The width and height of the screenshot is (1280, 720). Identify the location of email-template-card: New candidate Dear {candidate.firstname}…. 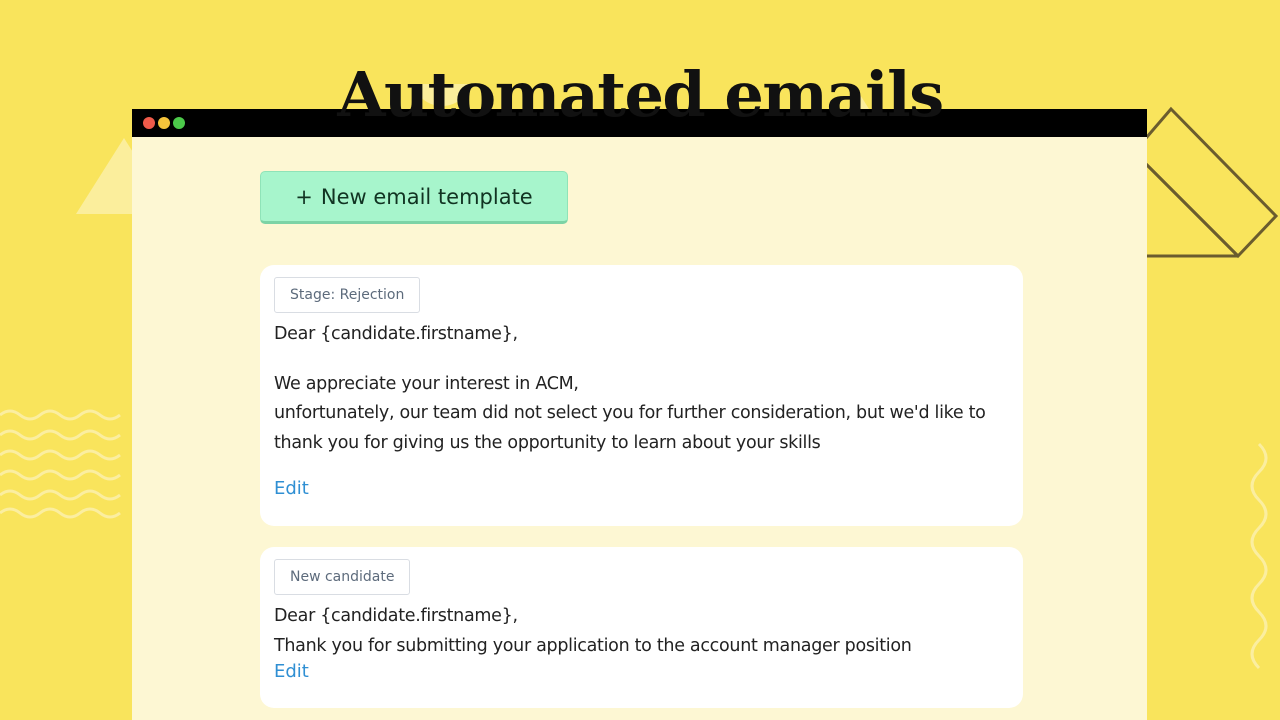
(641, 627).